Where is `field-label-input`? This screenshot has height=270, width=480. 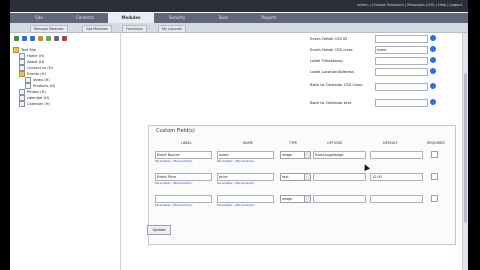
field-label-input is located at coordinates (183, 199).